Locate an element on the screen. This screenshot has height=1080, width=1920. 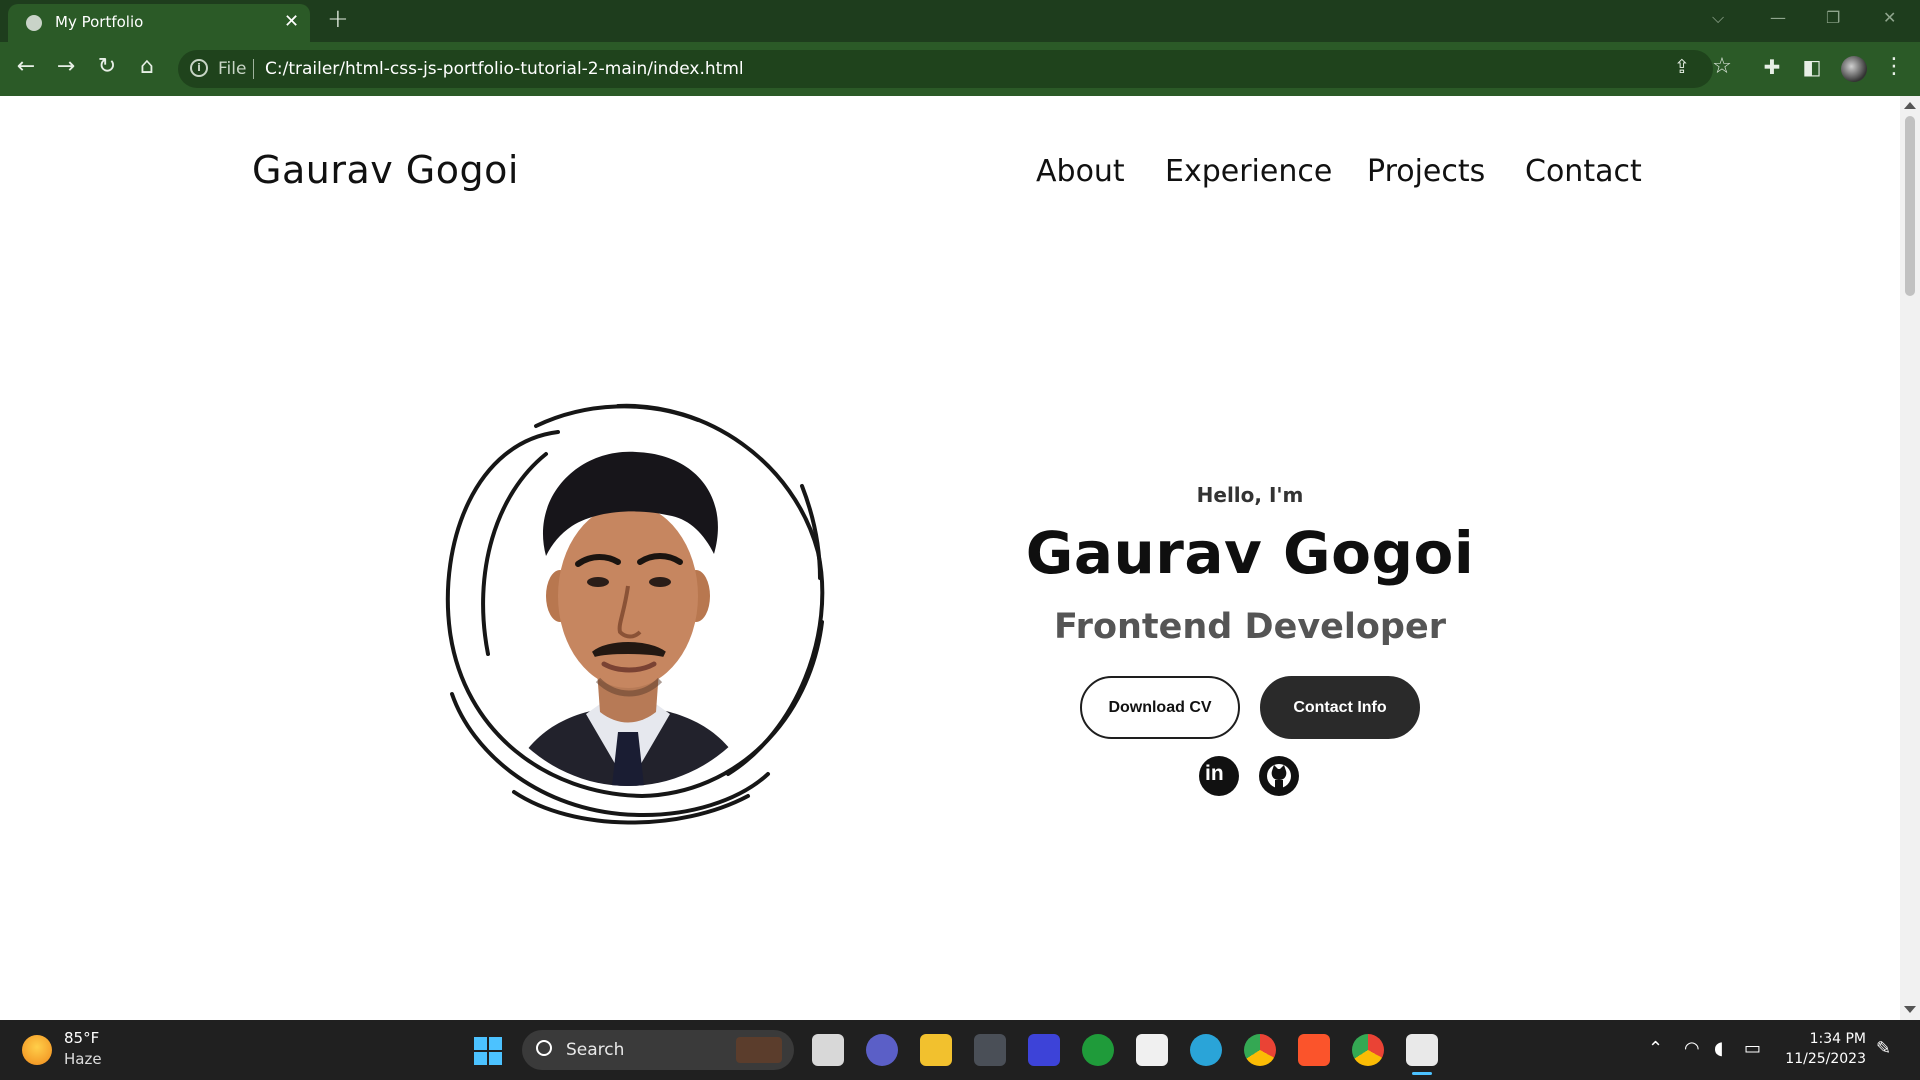
url-scheme: File is located at coordinates (232, 69).